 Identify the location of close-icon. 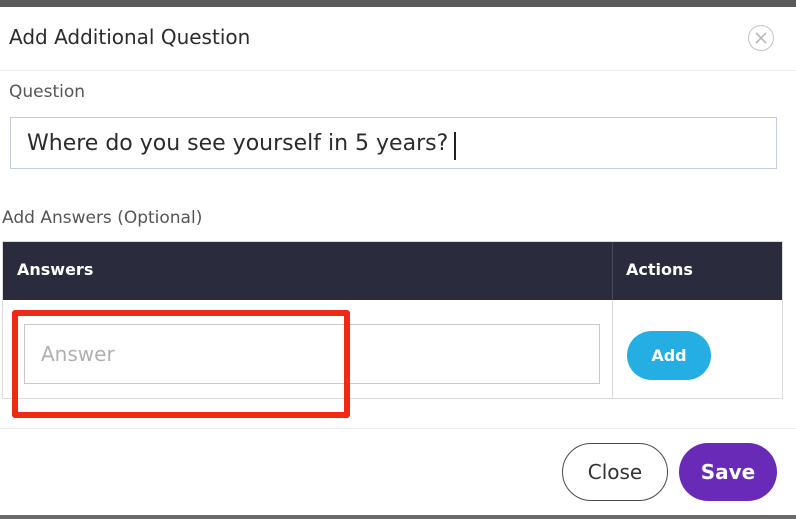
(761, 38).